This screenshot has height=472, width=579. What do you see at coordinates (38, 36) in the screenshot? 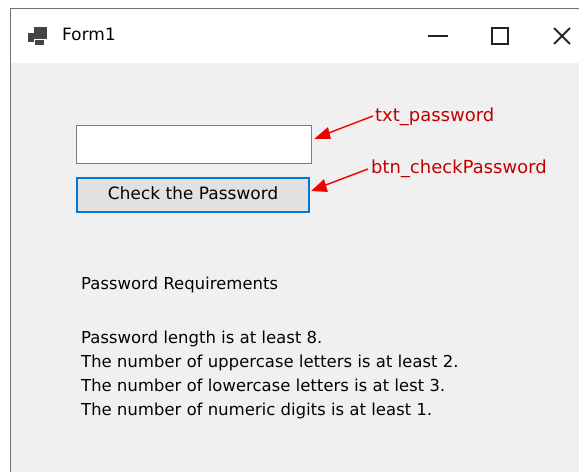
I see `app-icon` at bounding box center [38, 36].